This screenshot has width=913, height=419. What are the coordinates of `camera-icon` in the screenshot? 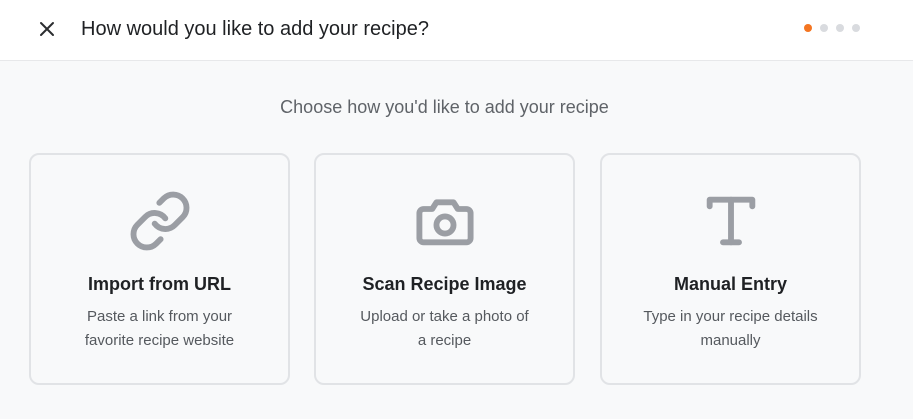 It's located at (445, 221).